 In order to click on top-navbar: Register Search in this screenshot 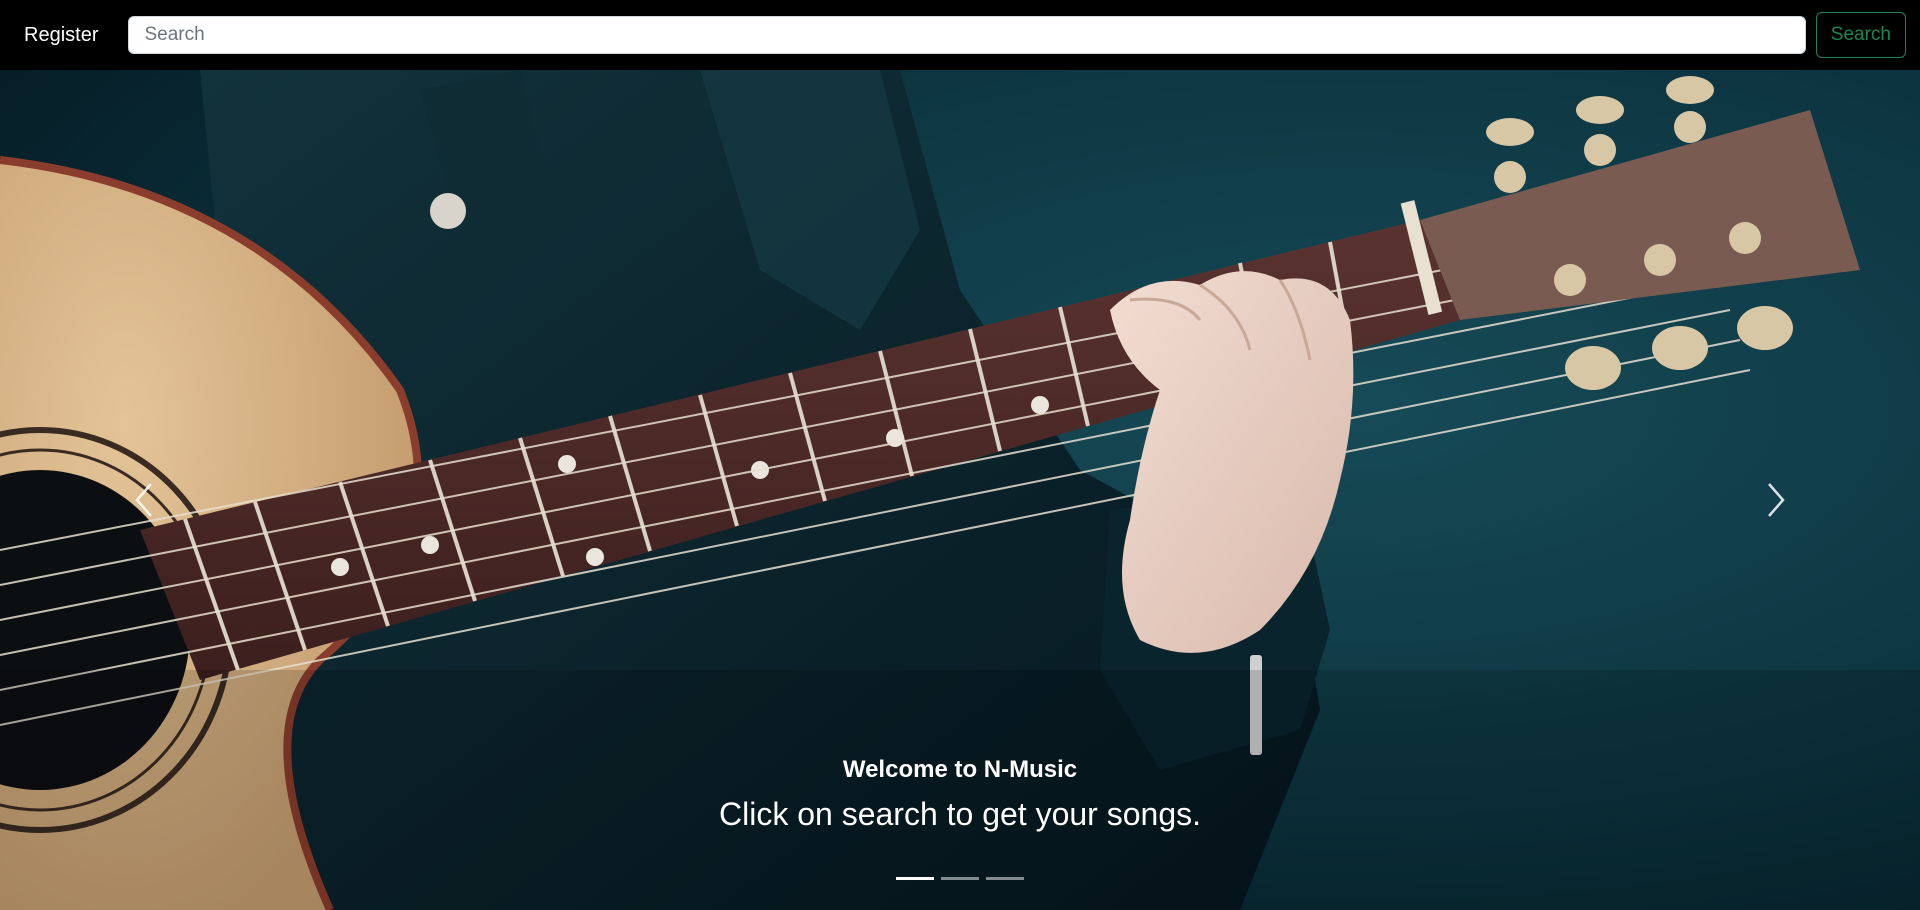, I will do `click(960, 35)`.